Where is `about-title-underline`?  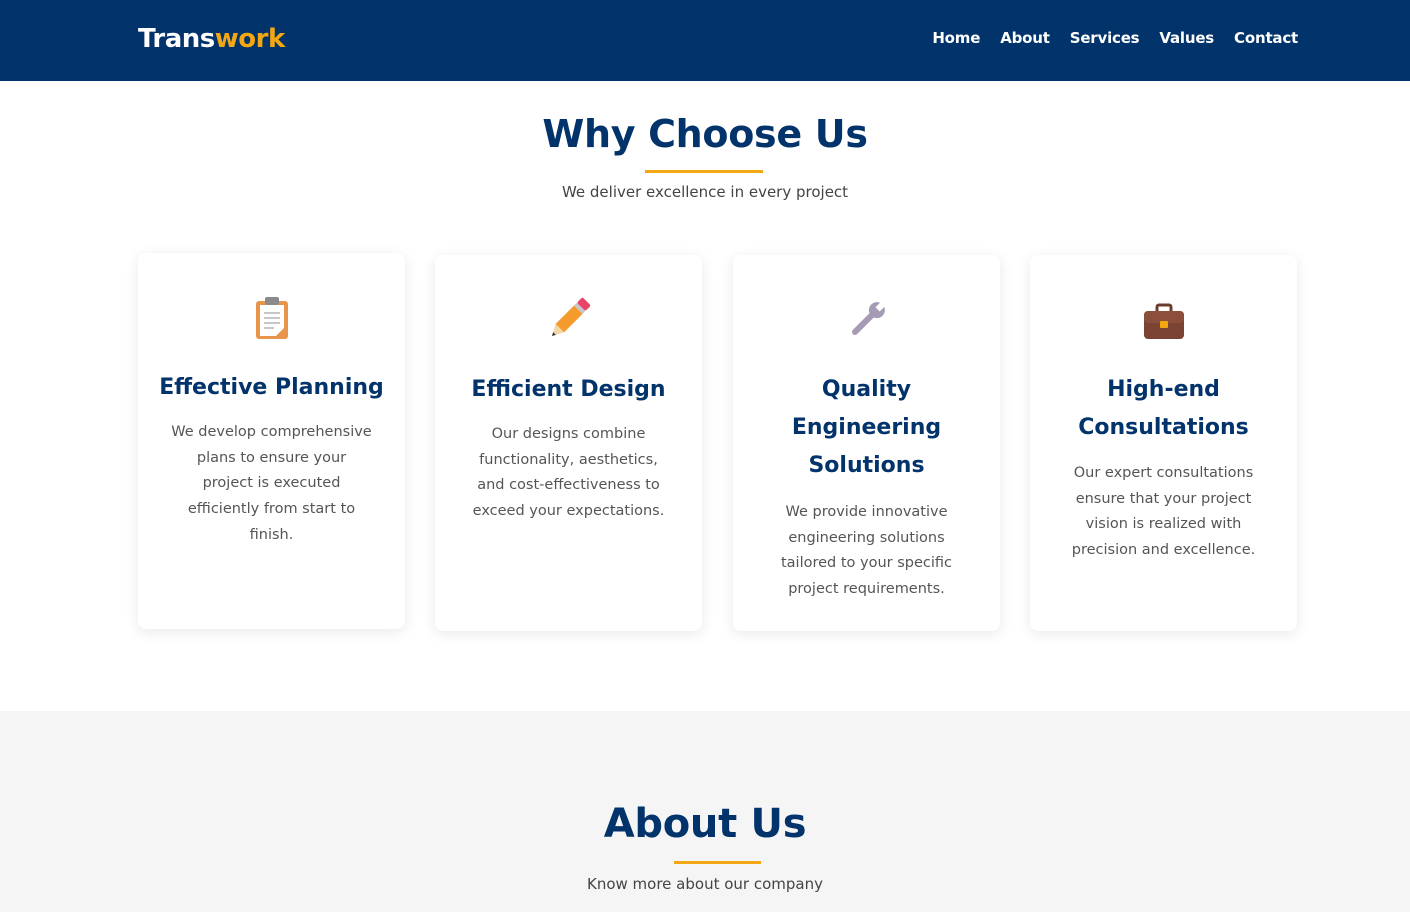
about-title-underline is located at coordinates (717, 862).